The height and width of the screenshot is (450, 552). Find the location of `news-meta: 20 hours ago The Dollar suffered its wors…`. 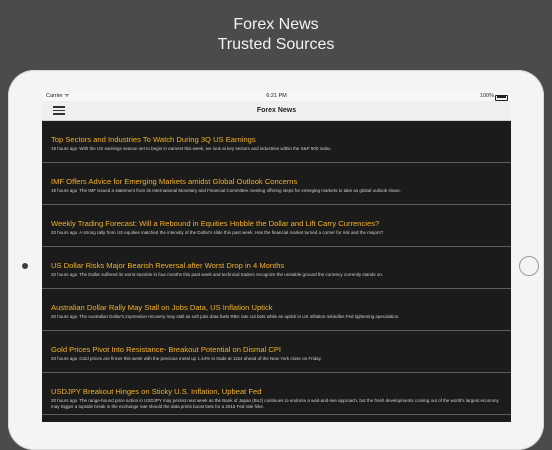

news-meta: 20 hours ago The Dollar suffered its wors… is located at coordinates (277, 275).